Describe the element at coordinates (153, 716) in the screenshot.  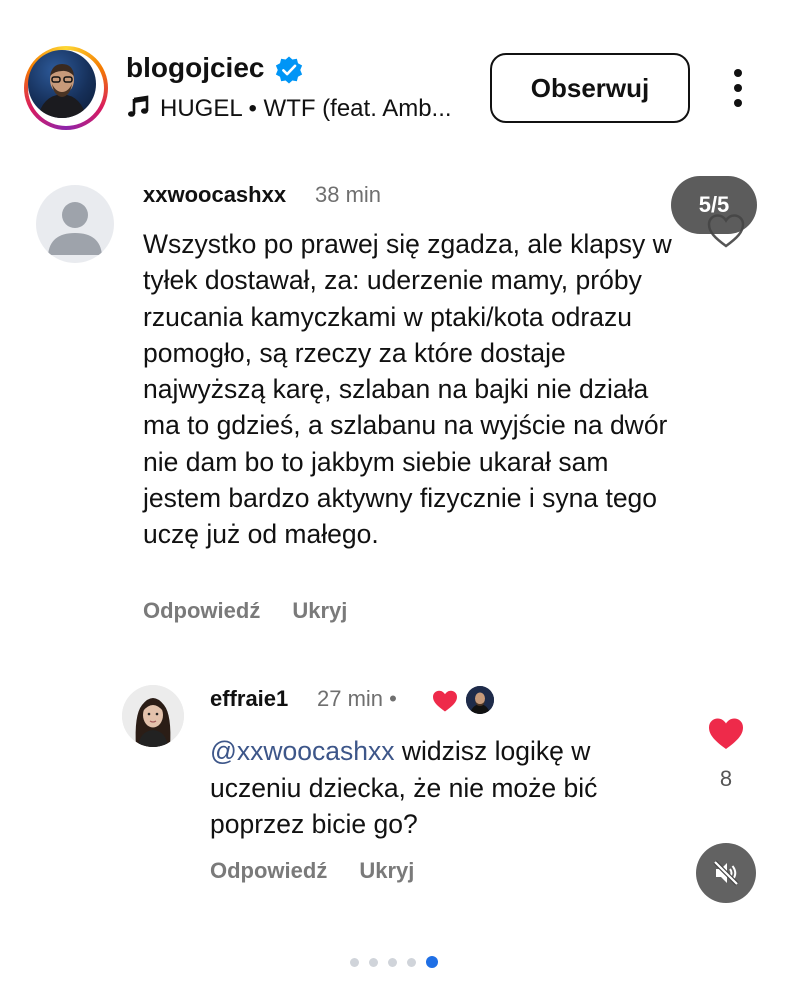
I see `commenter-avatar` at that location.